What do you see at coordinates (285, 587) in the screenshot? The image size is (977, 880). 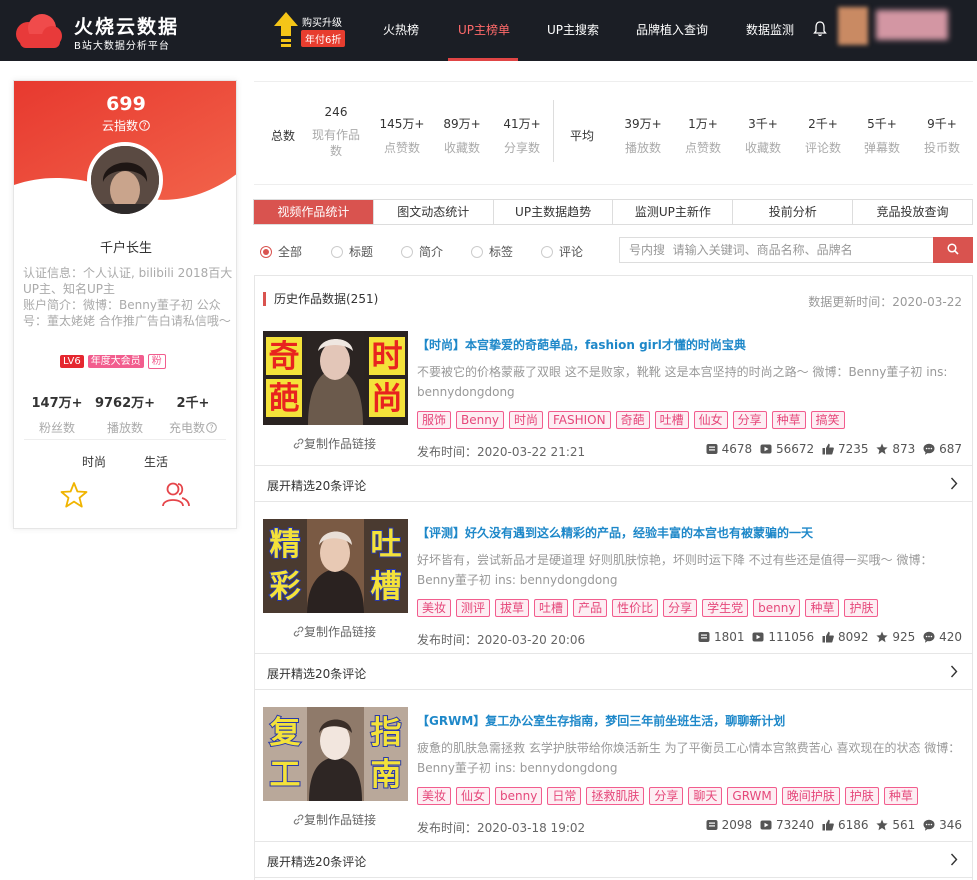 I see `thumbnail-char: 彩` at bounding box center [285, 587].